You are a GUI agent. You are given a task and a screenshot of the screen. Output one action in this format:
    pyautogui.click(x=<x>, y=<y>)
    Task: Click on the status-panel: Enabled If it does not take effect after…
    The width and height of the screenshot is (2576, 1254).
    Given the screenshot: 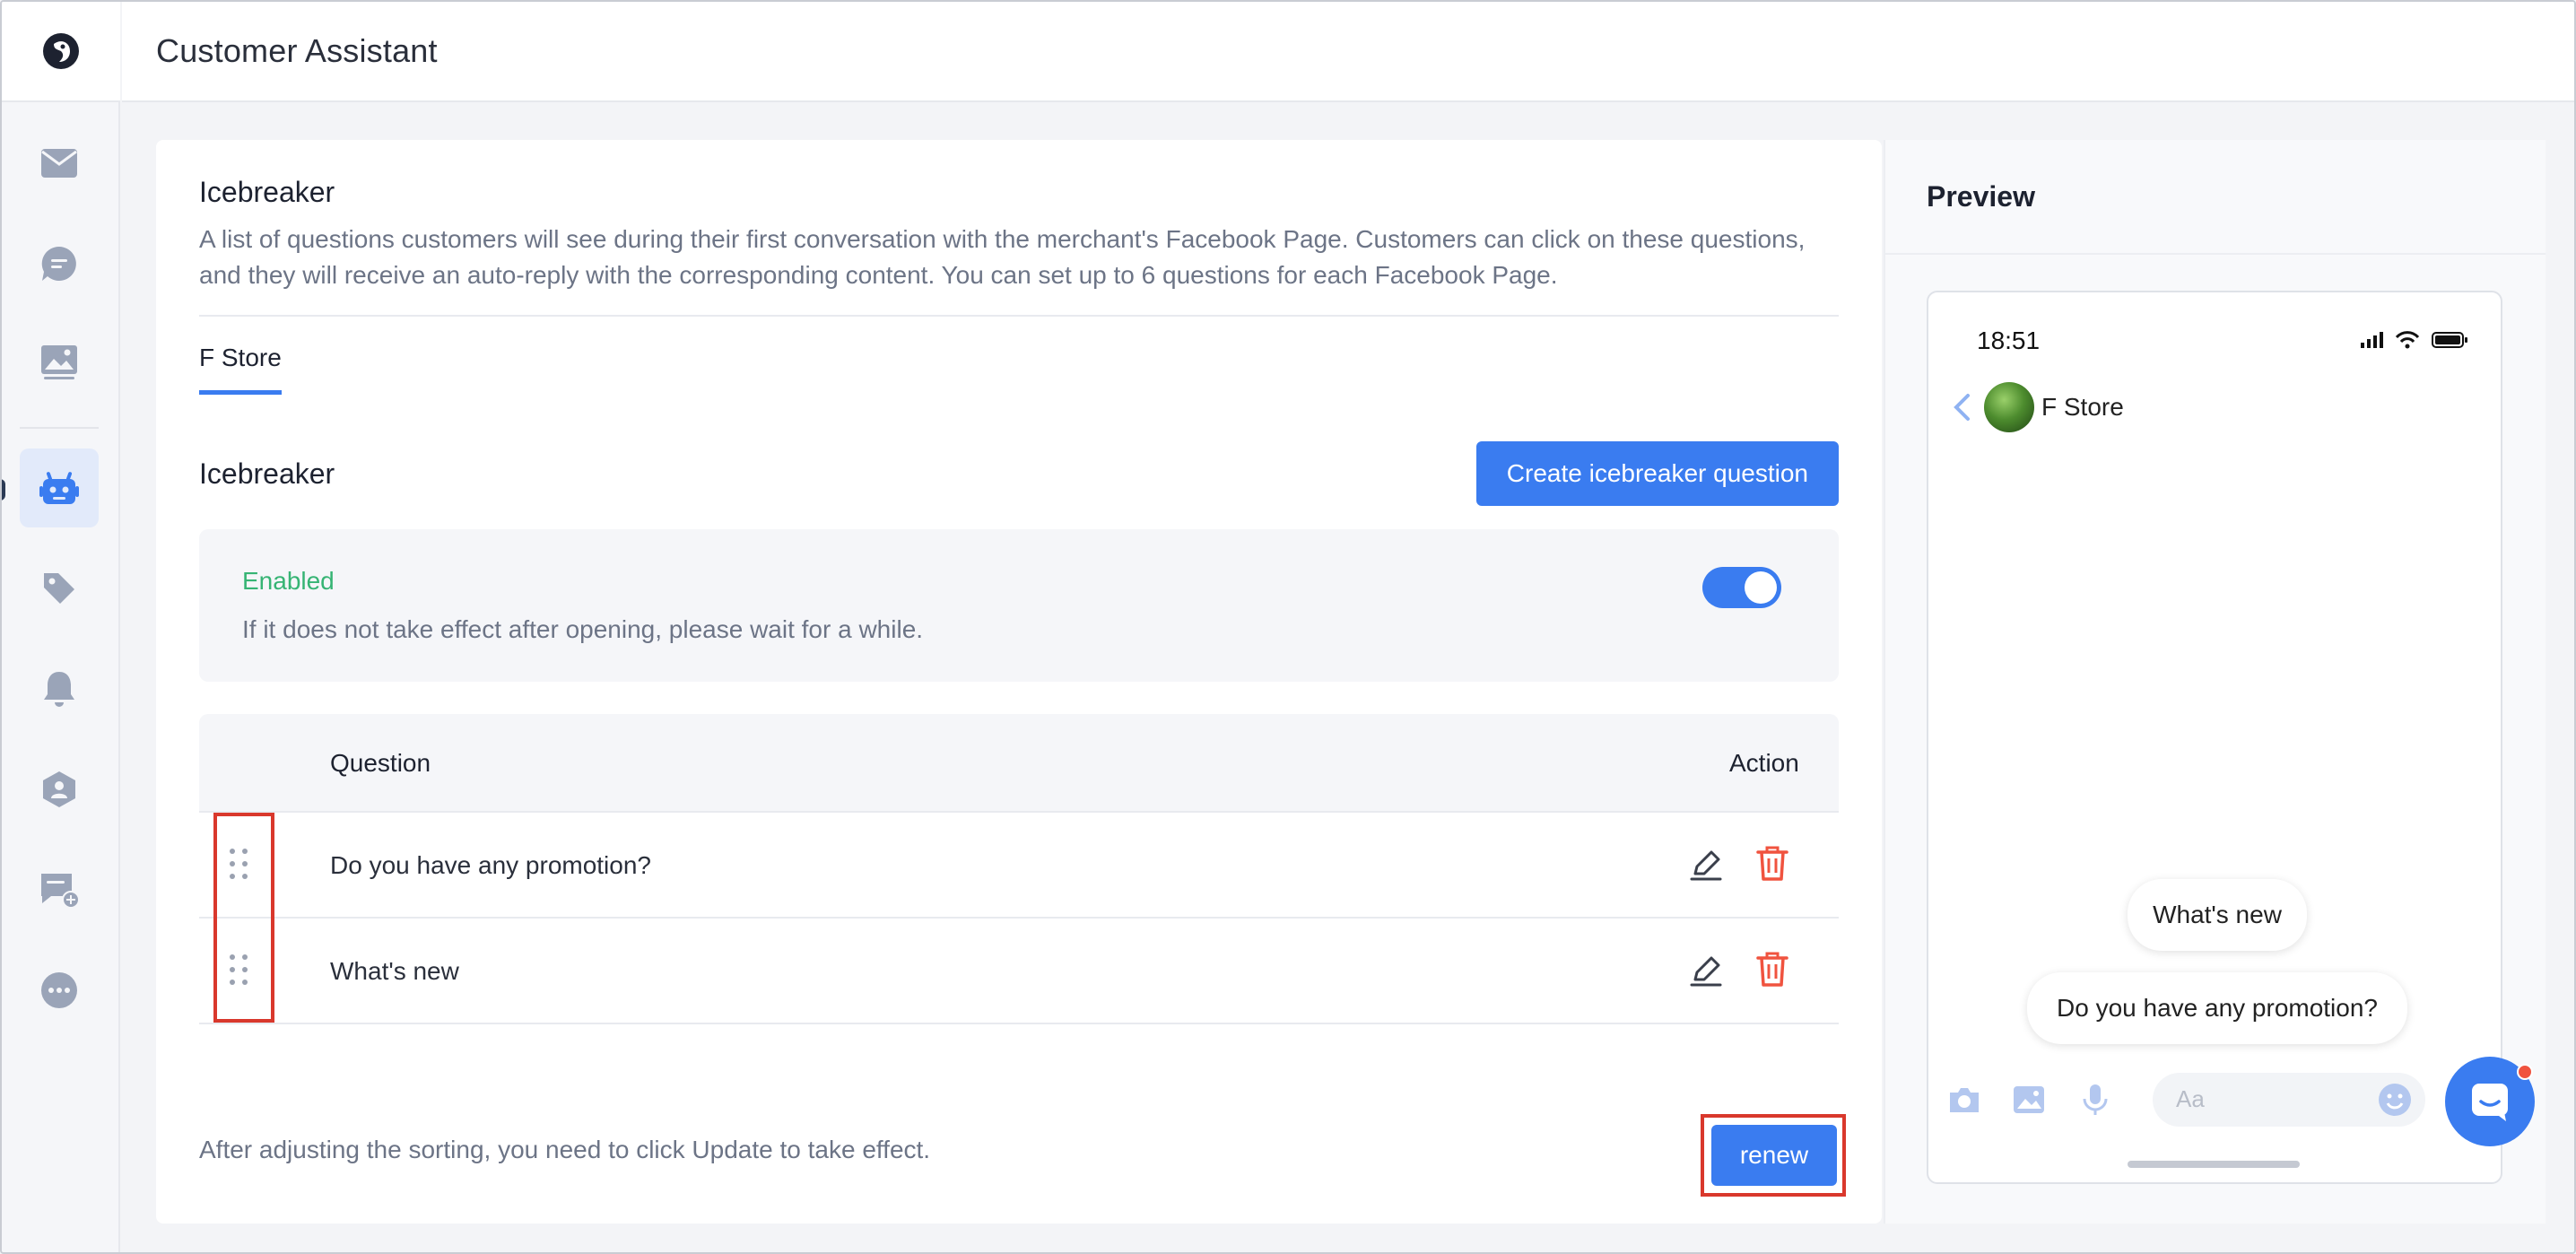 What is the action you would take?
    pyautogui.click(x=1019, y=605)
    